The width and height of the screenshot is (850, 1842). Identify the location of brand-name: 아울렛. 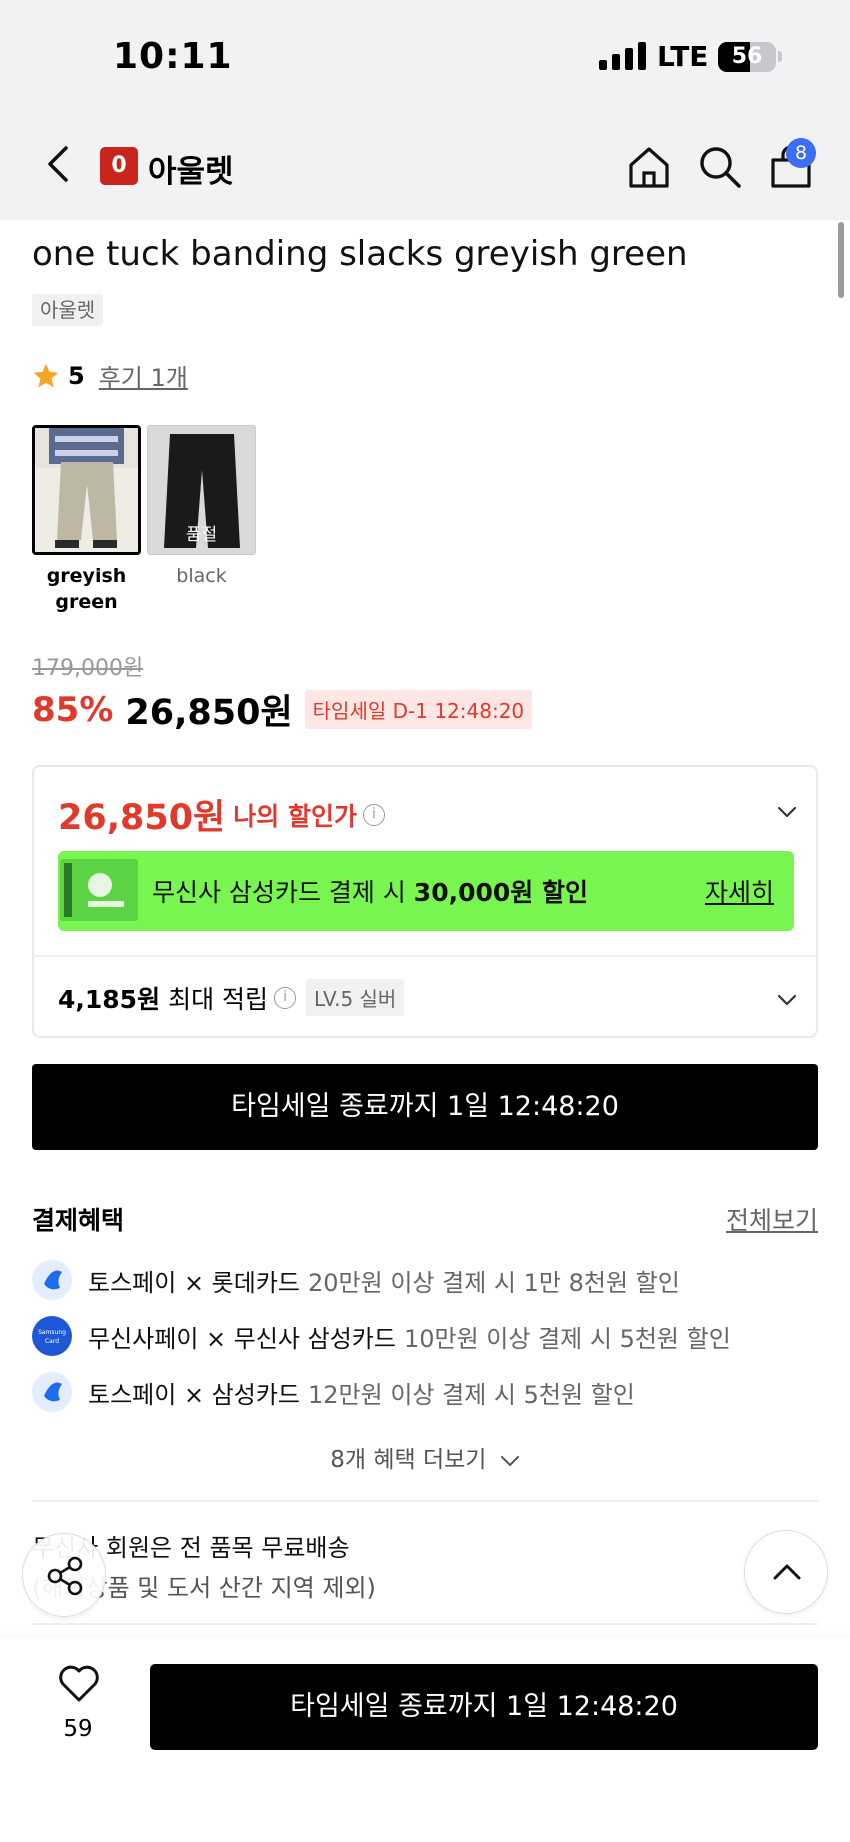
(191, 168).